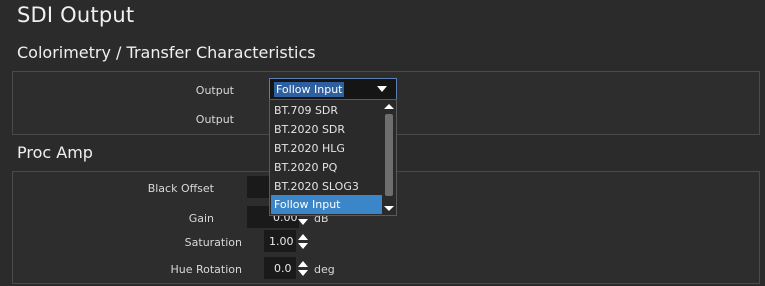 The image size is (765, 286). Describe the element at coordinates (326, 129) in the screenshot. I see `dropdown-option: BT.2020 SDR` at that location.